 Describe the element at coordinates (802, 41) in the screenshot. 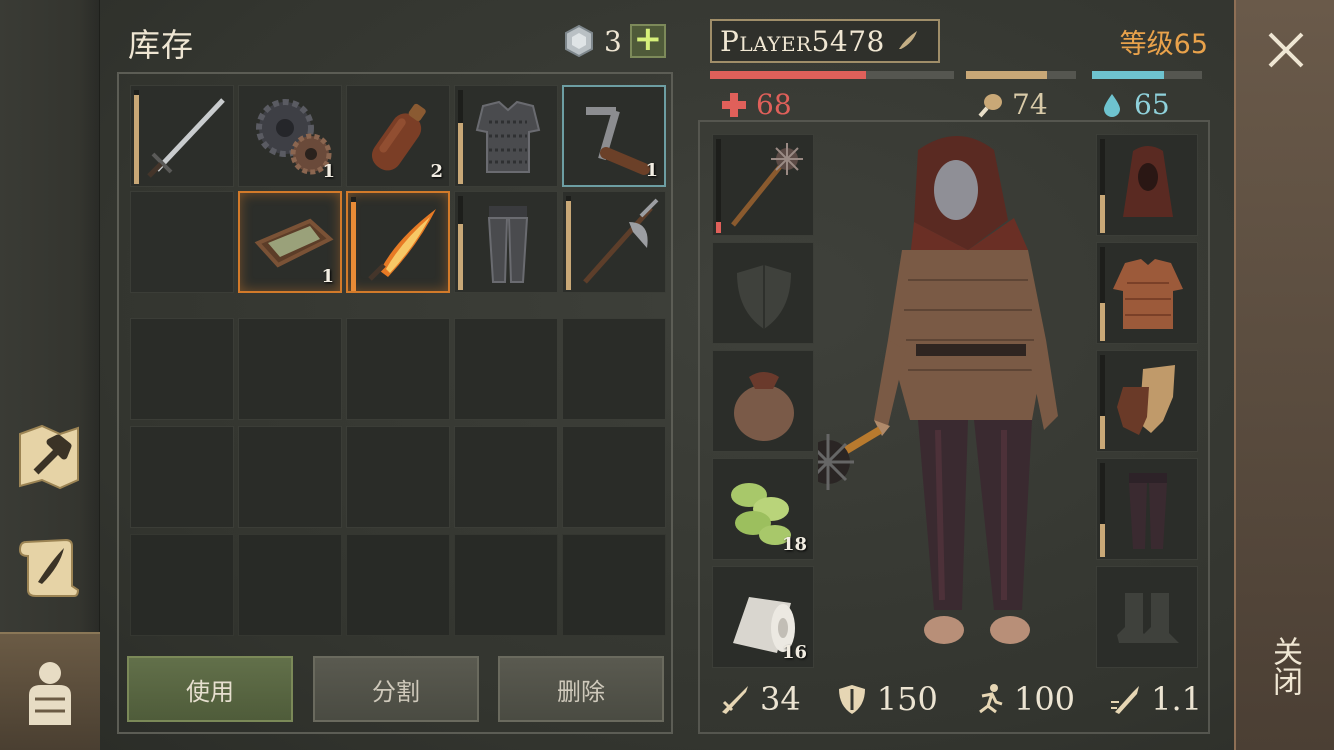

I see `player-name: Player5478` at that location.